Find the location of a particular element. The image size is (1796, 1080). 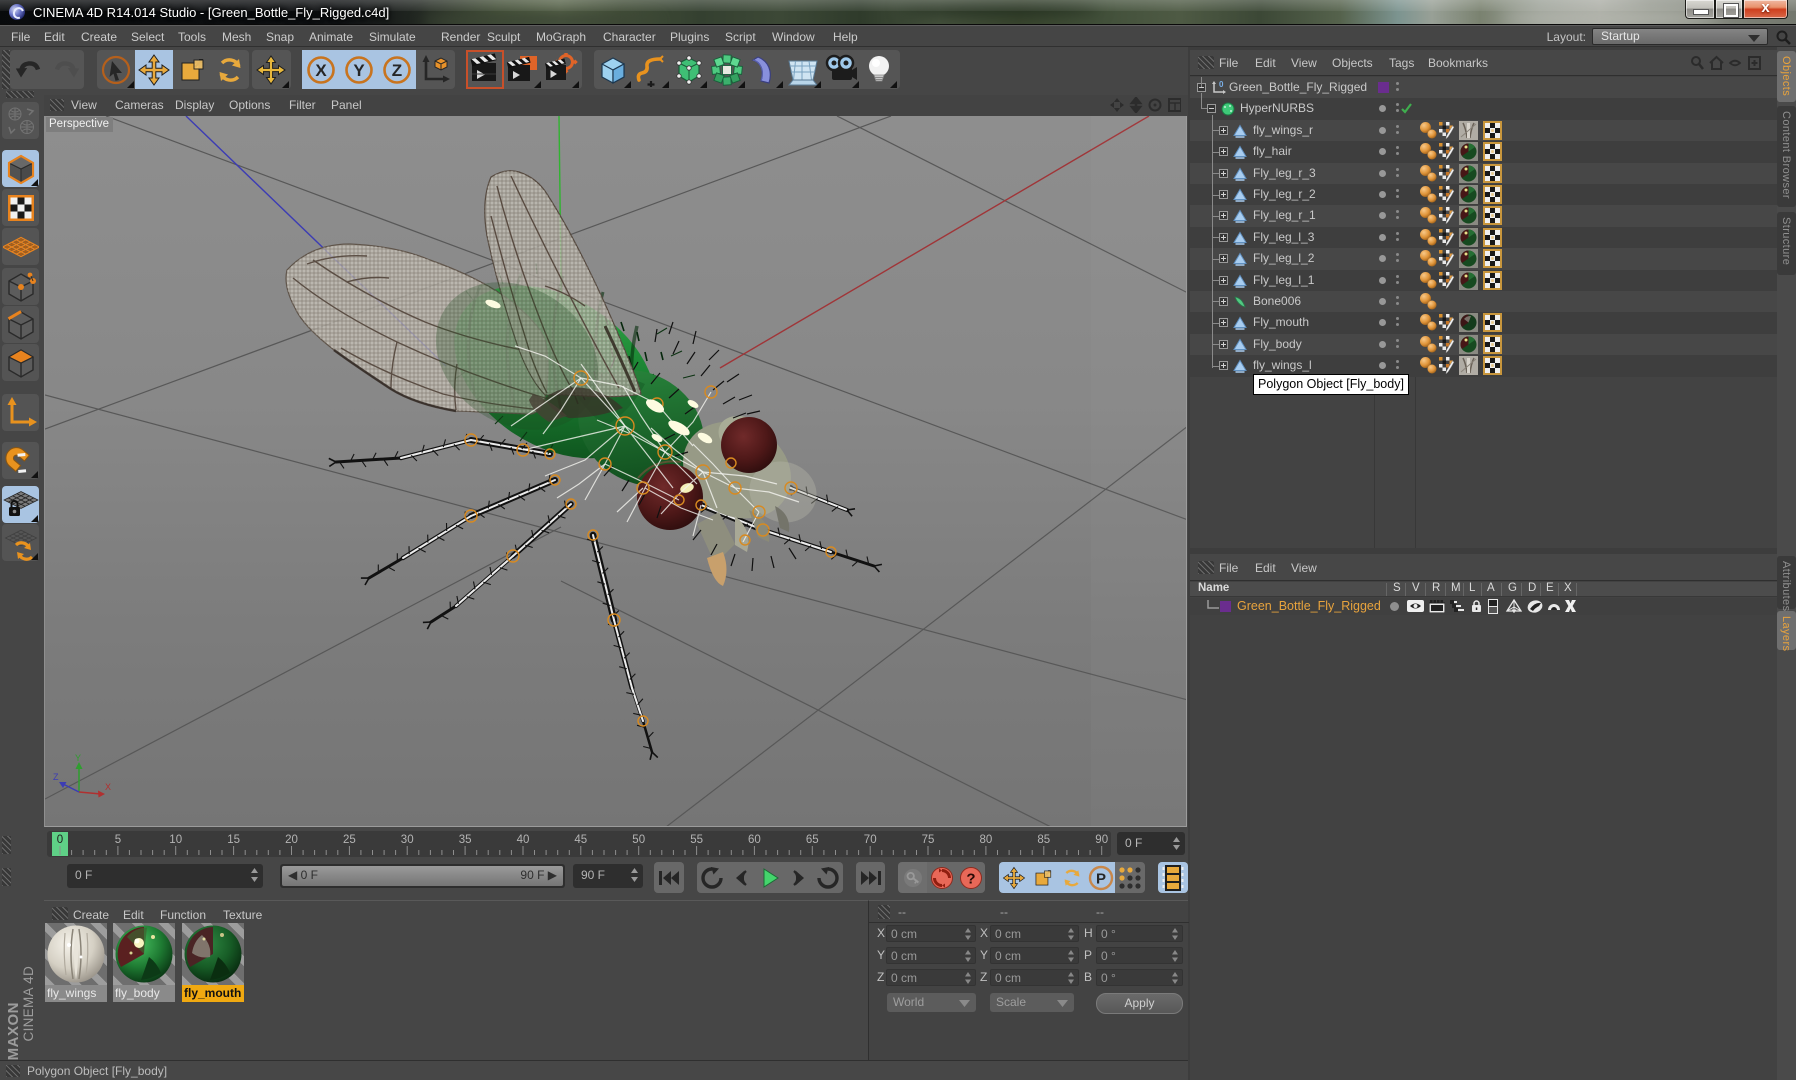

svg-text: 60 is located at coordinates (754, 840).